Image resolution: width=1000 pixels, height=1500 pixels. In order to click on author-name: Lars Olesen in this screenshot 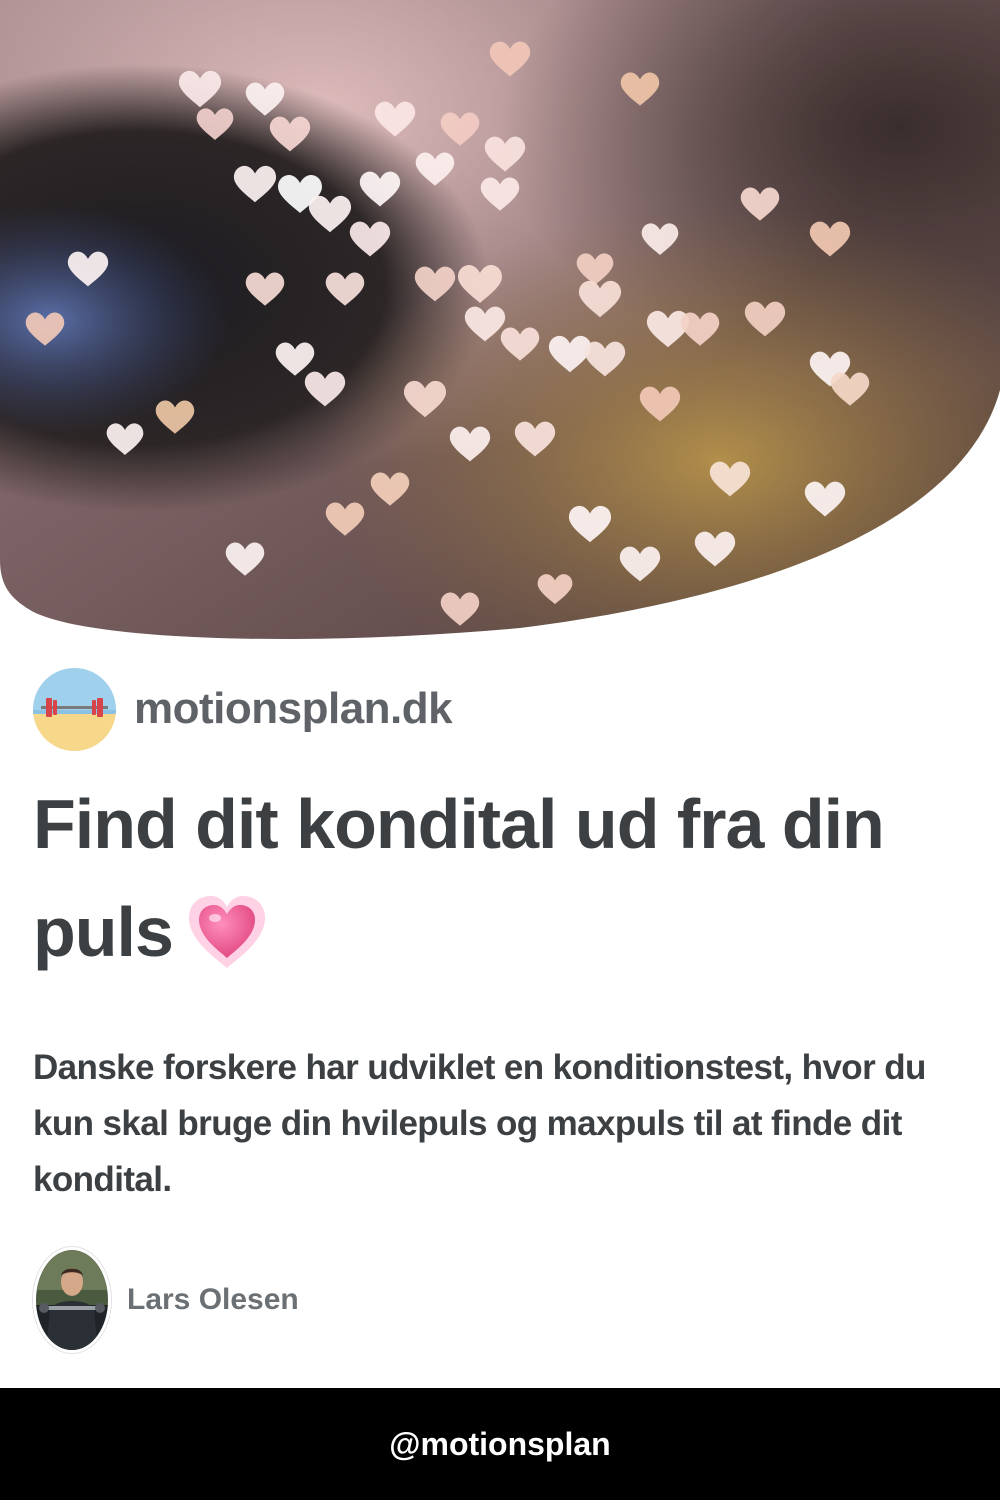, I will do `click(213, 1300)`.